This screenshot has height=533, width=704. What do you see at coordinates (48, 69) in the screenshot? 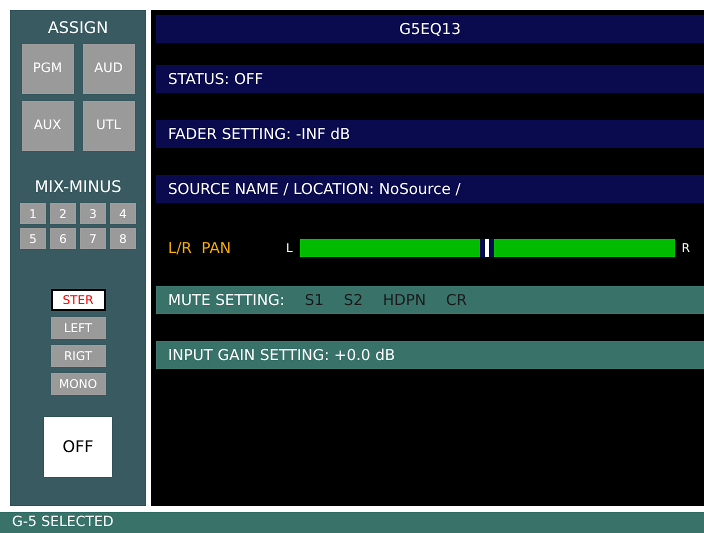
I see `assign-button: PGM` at bounding box center [48, 69].